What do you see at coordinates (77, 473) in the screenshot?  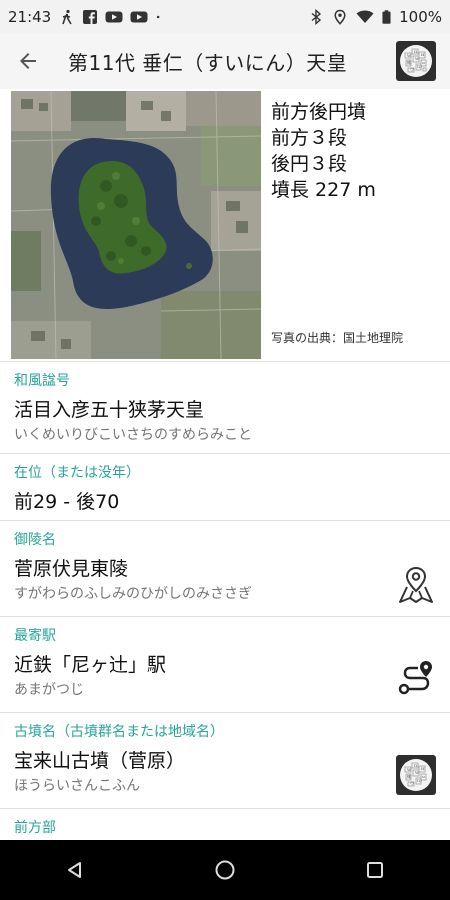 I see `section-label: 在位（または没年）` at bounding box center [77, 473].